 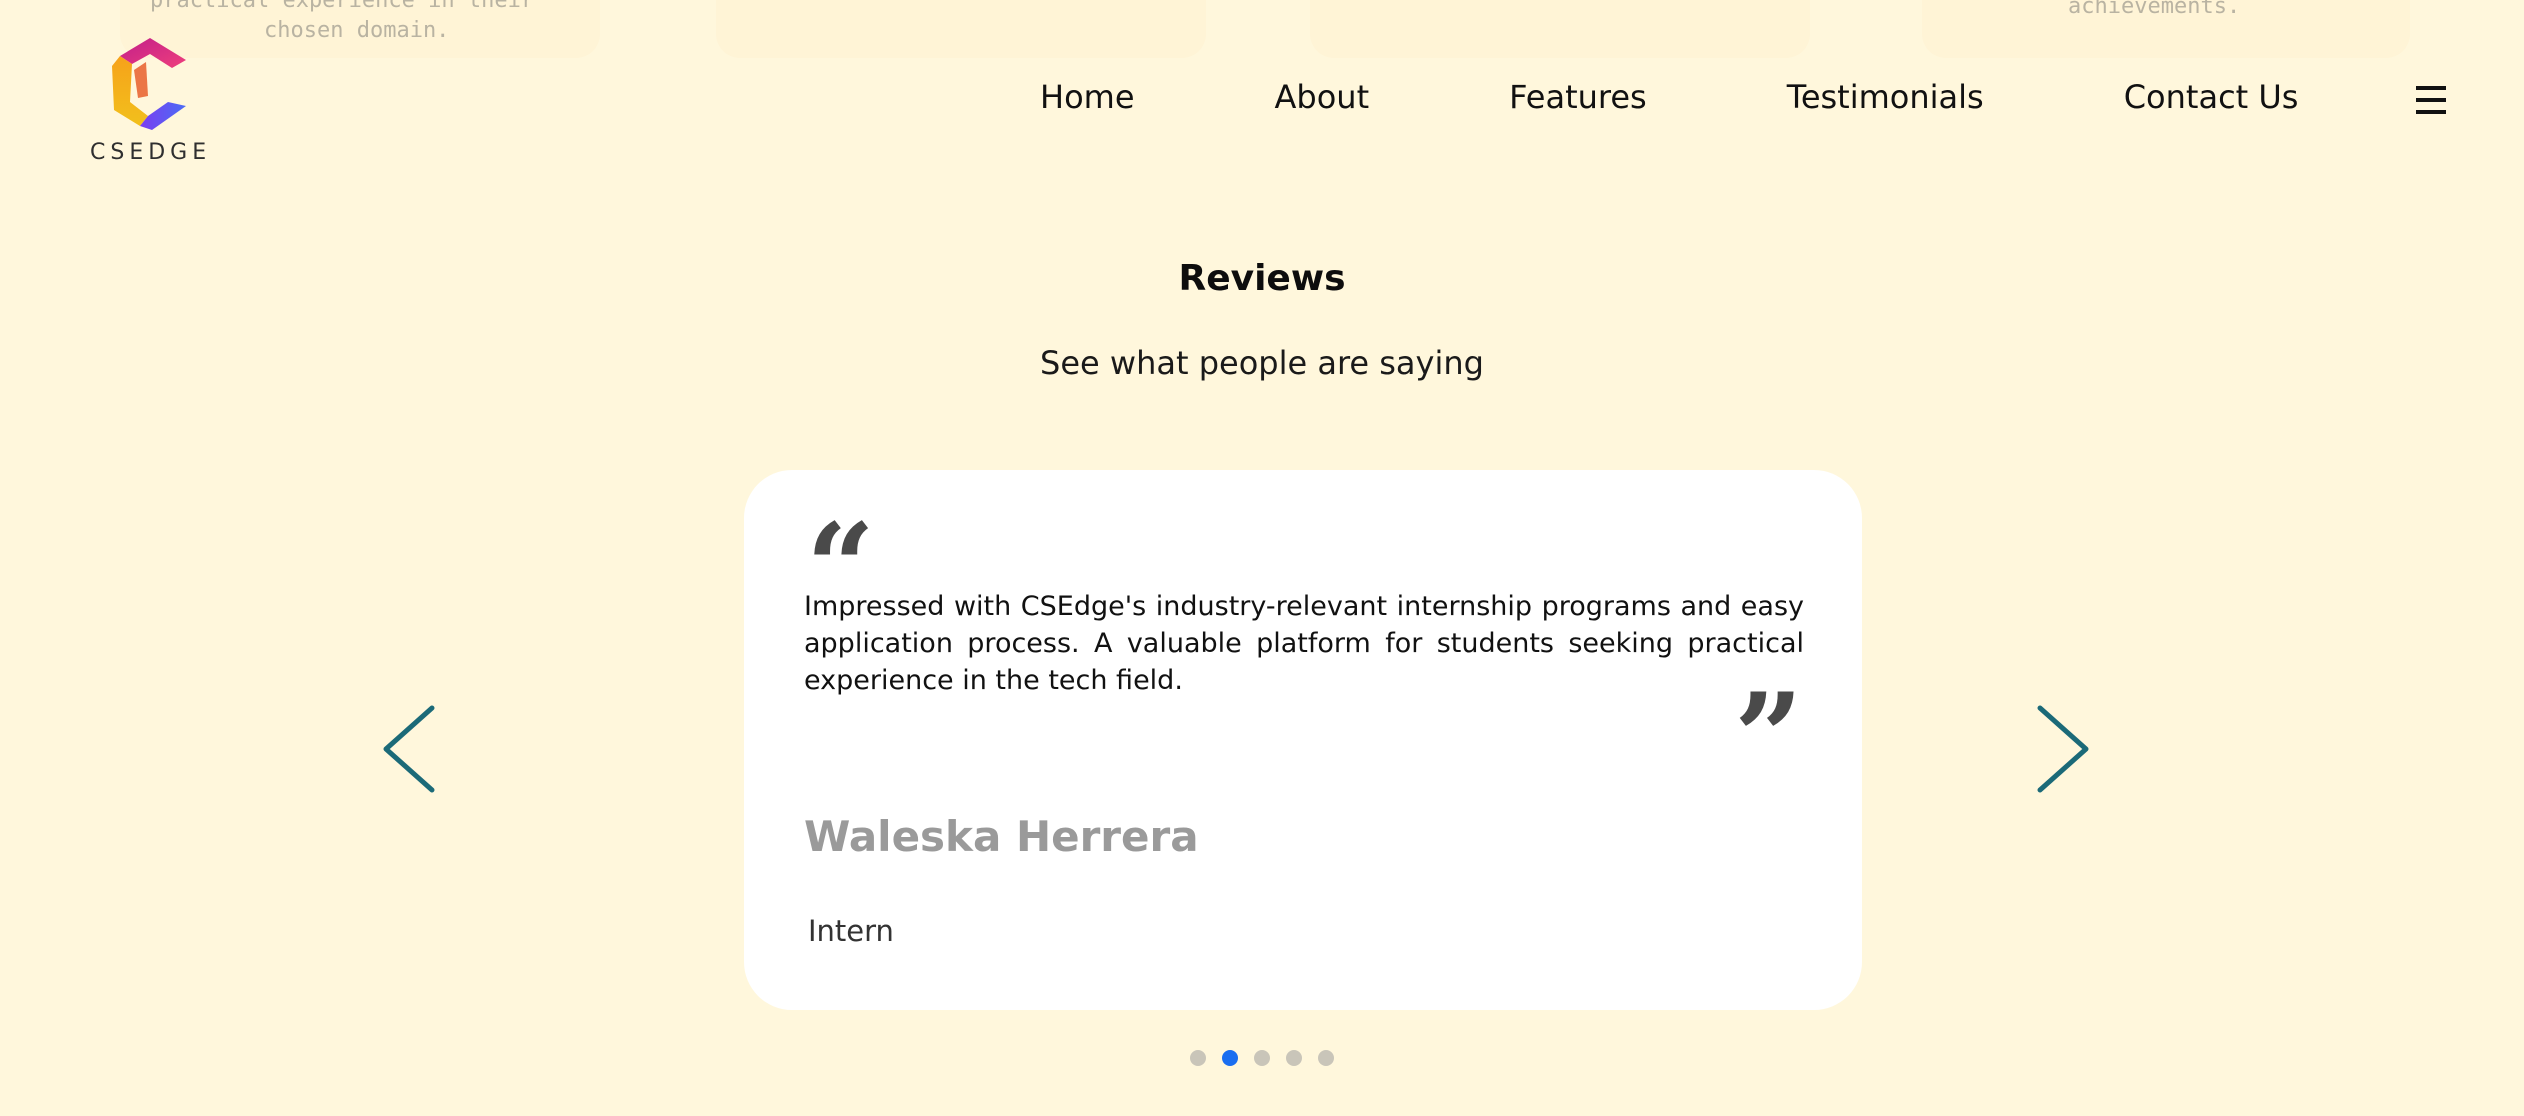 I want to click on nav-about: About, so click(x=1322, y=97).